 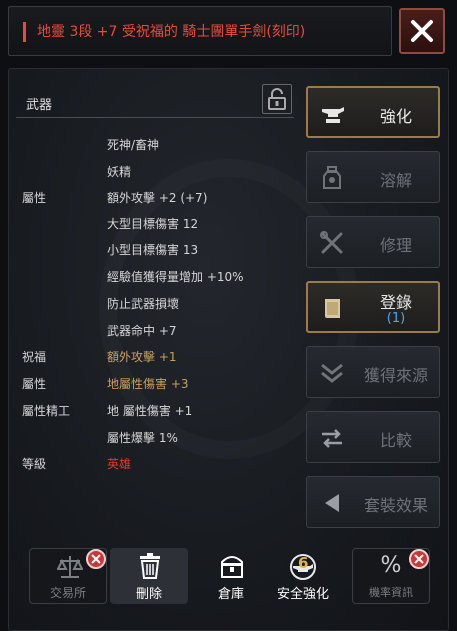 I want to click on attribute-row: 祝福 額外攻擊 +1, so click(x=162, y=358).